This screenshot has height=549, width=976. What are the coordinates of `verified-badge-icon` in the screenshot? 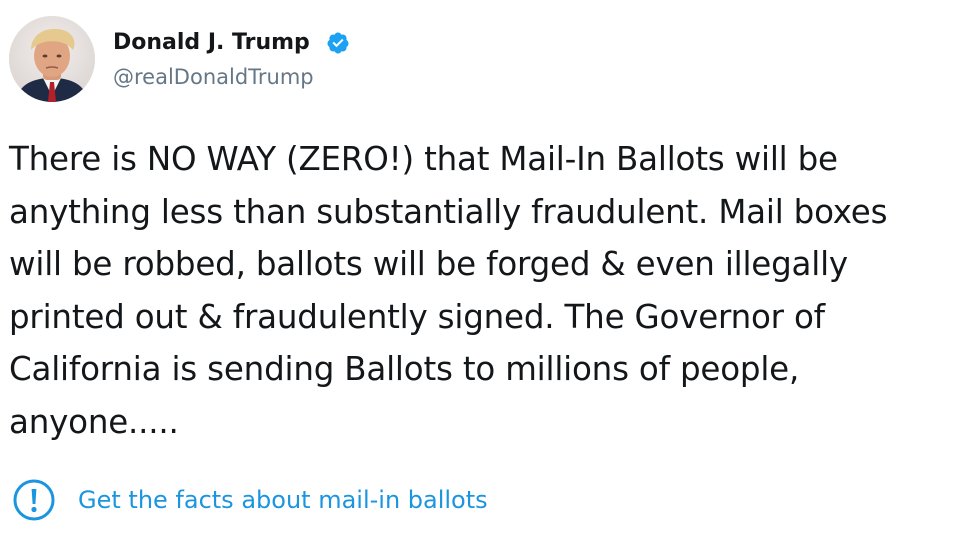 It's located at (338, 43).